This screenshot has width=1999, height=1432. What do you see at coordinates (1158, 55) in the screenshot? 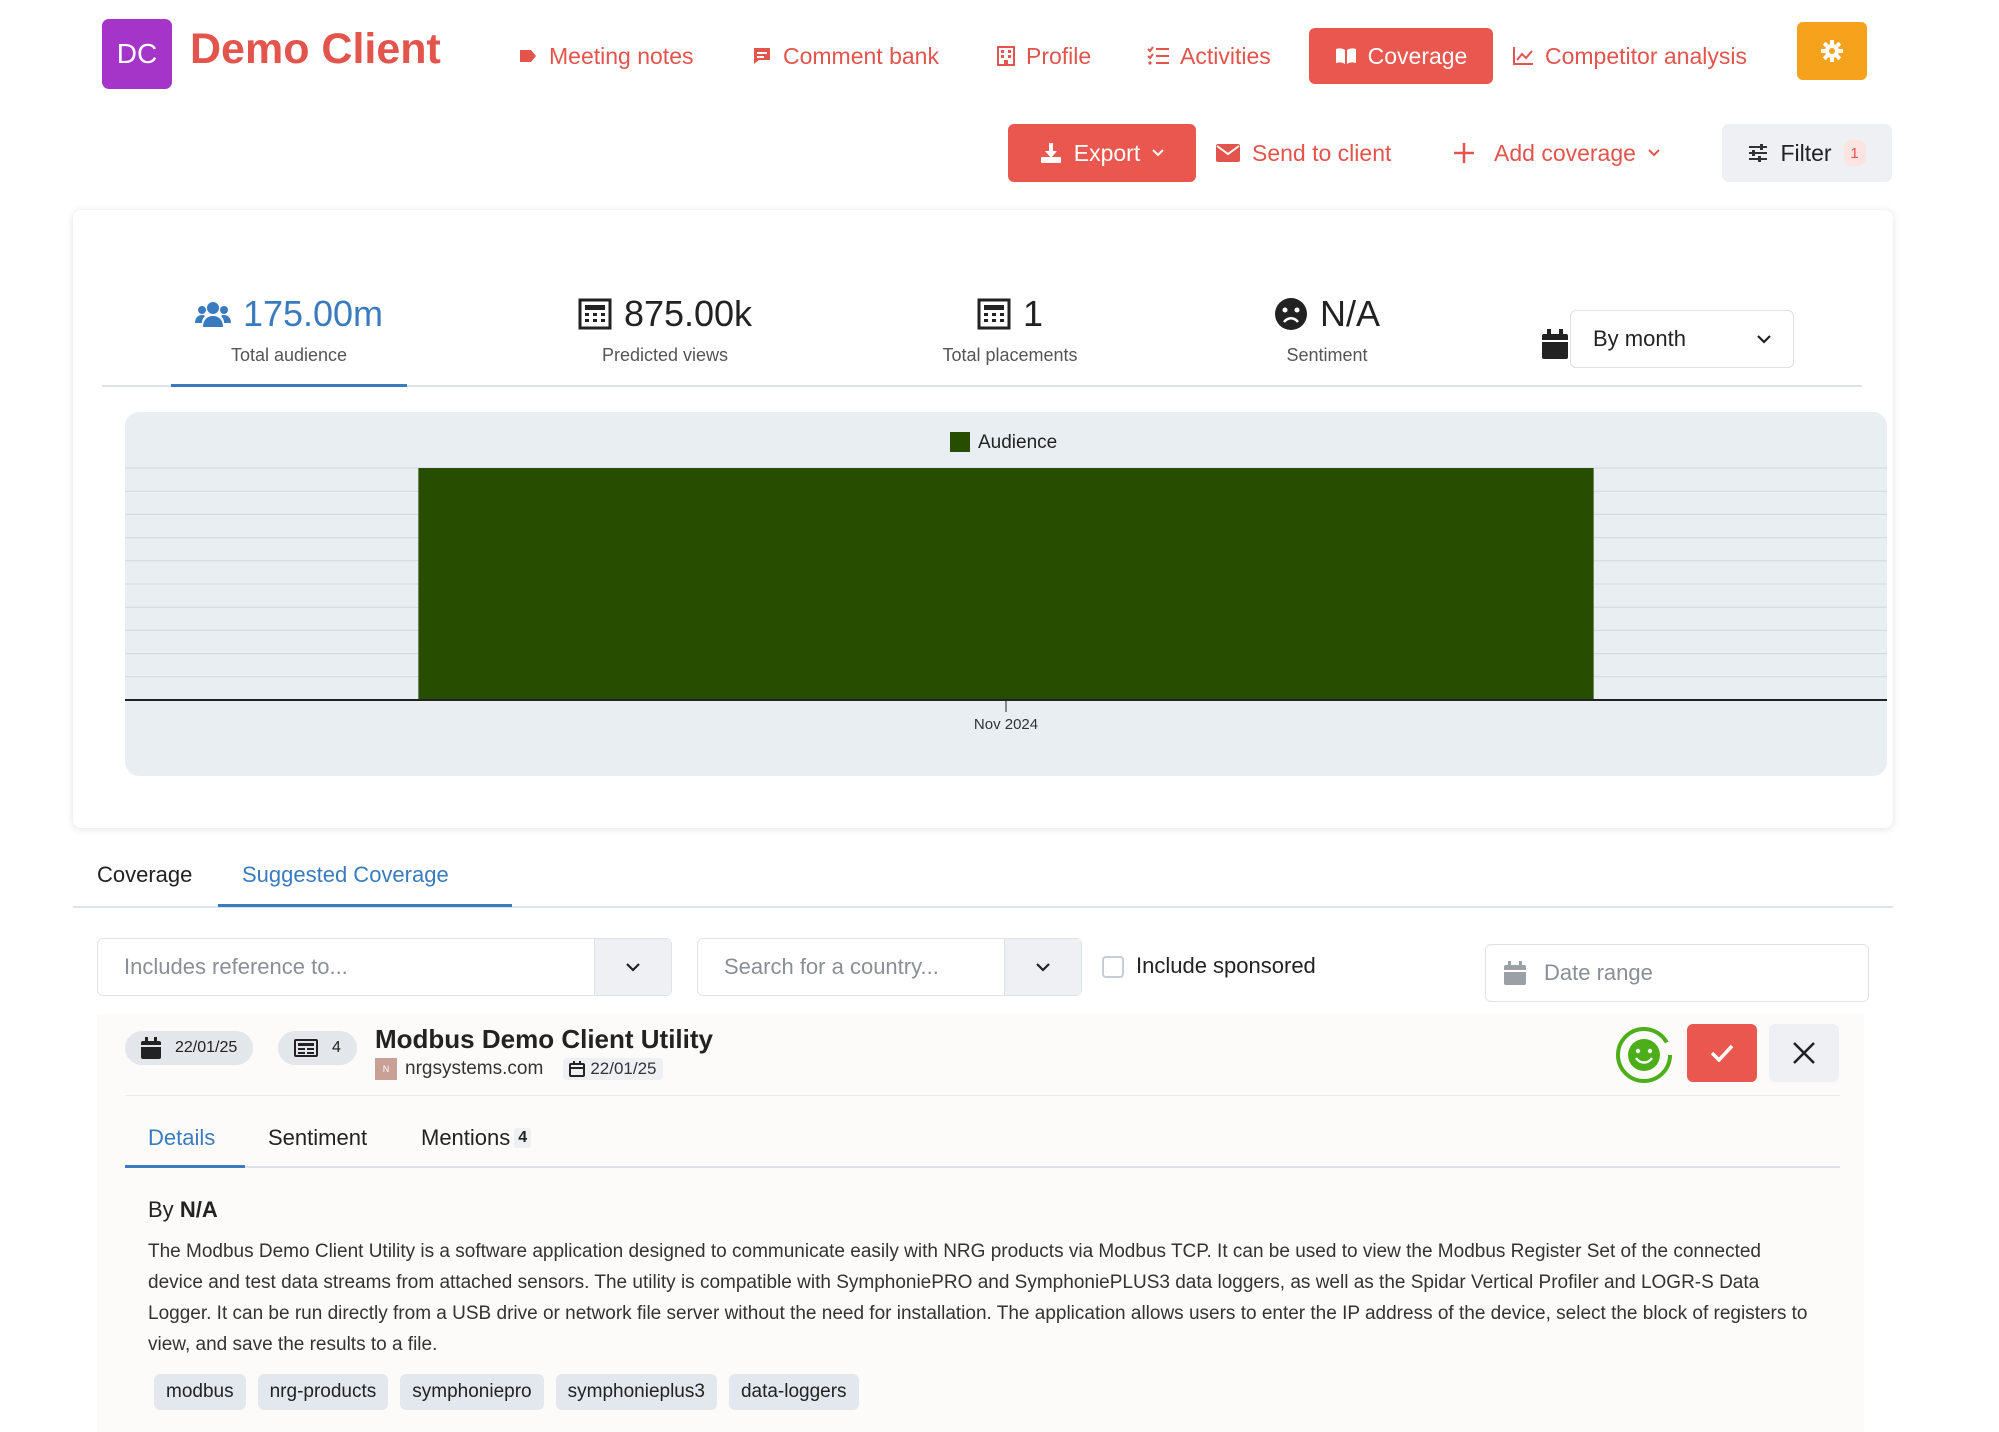
I see `list-check-icon` at bounding box center [1158, 55].